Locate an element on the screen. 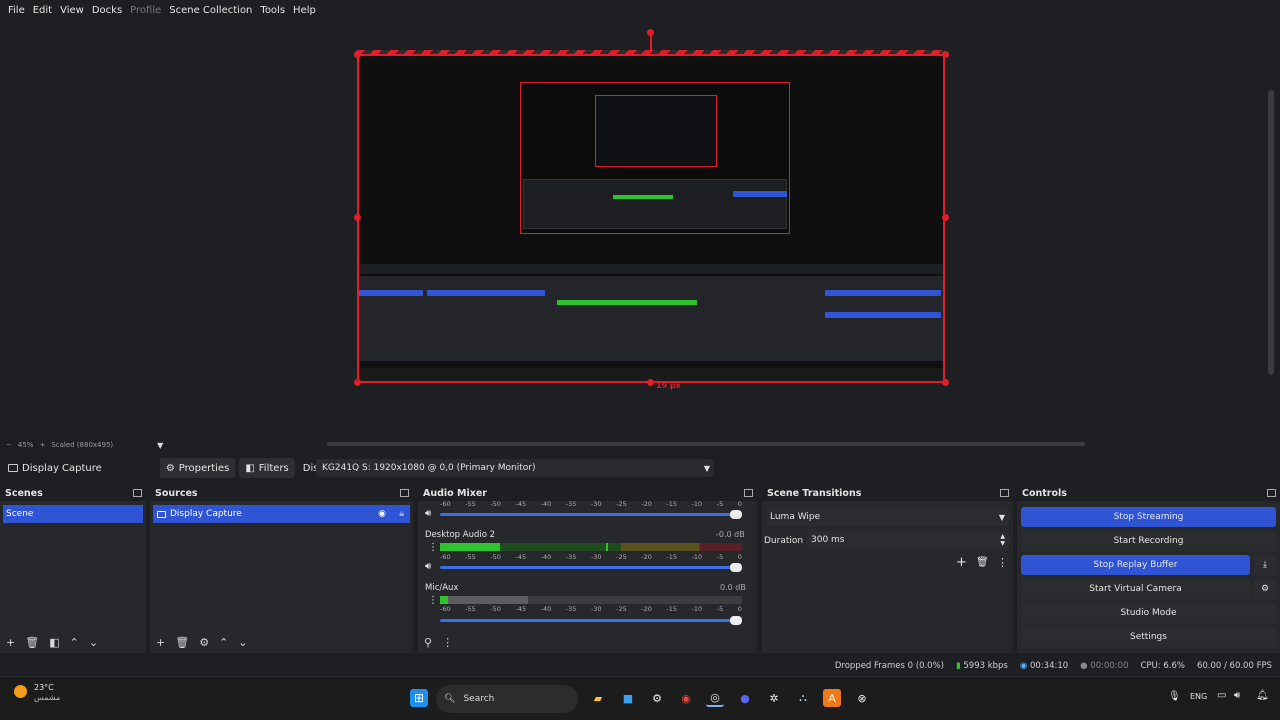 The height and width of the screenshot is (720, 1280). menu-tools: Tools is located at coordinates (272, 11).